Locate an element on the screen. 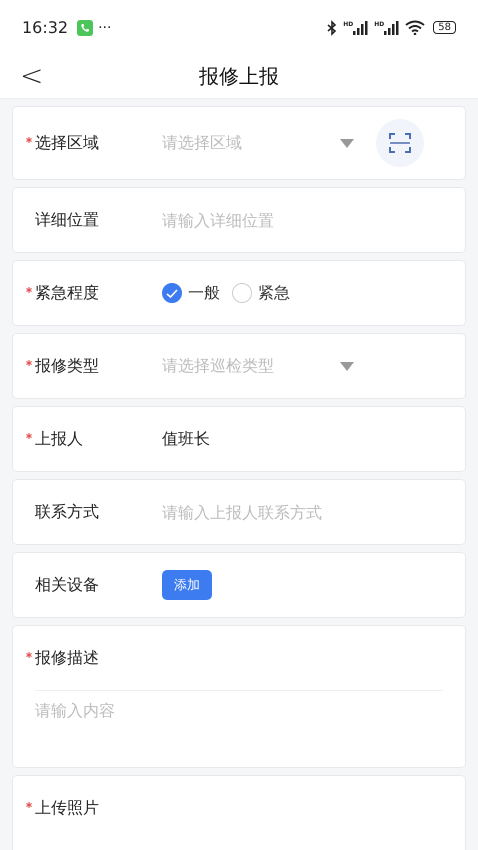  field-label: 紧急程度 is located at coordinates (67, 293).